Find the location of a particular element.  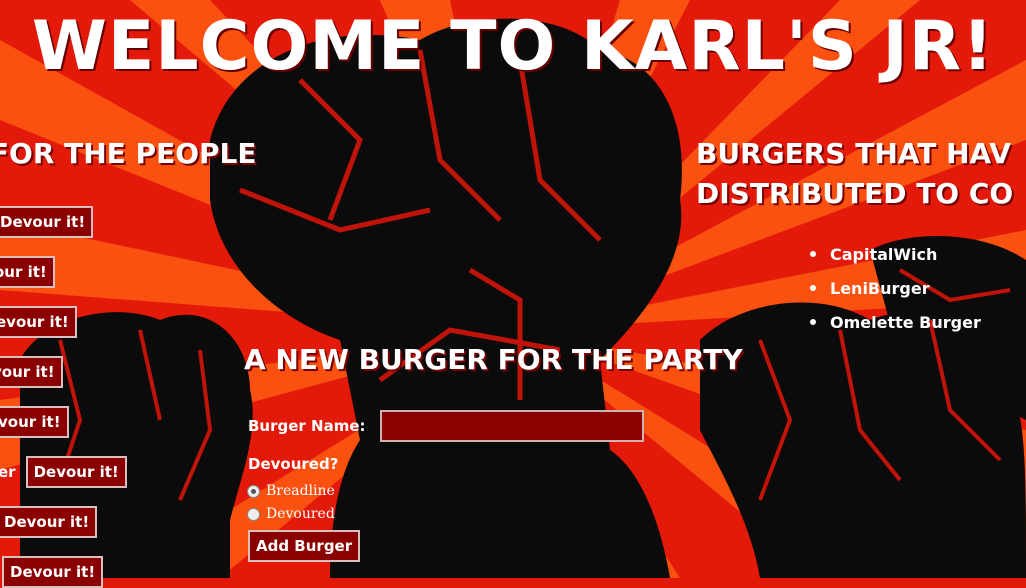

devoured-heading-line-2: DISTRIBUTED TO CO is located at coordinates (855, 193).